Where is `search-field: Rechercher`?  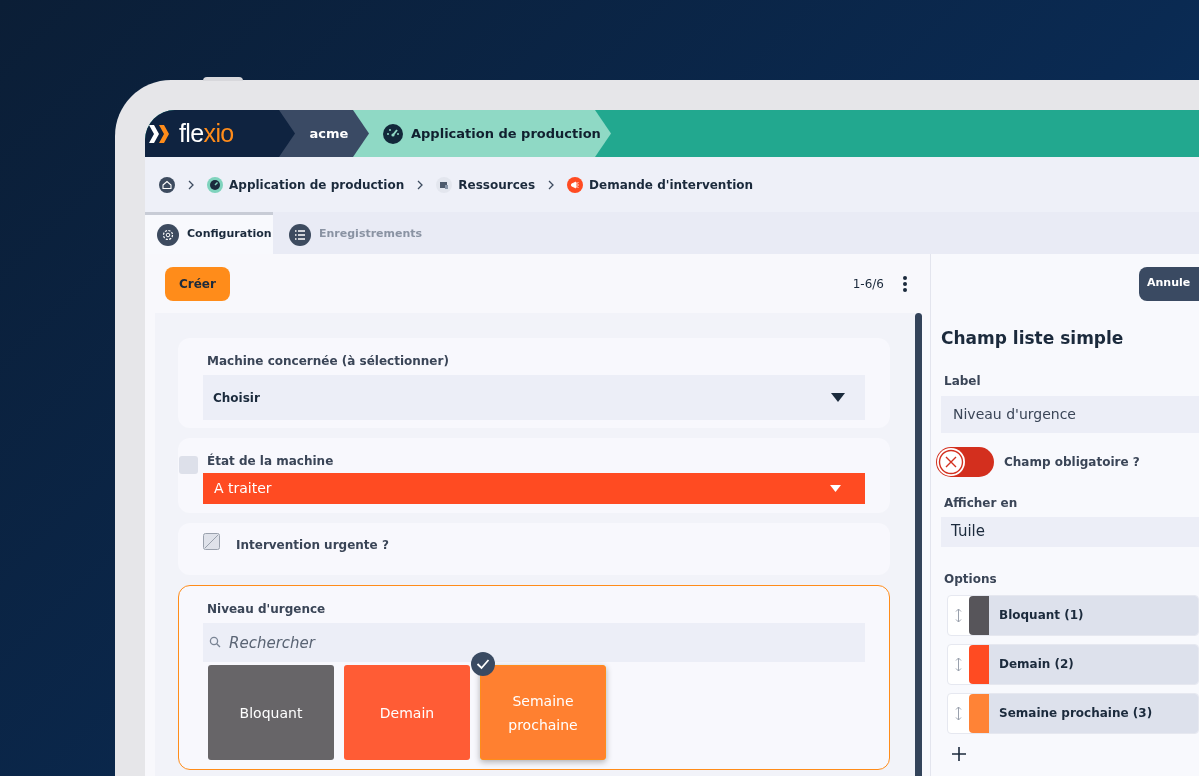
search-field: Rechercher is located at coordinates (534, 642).